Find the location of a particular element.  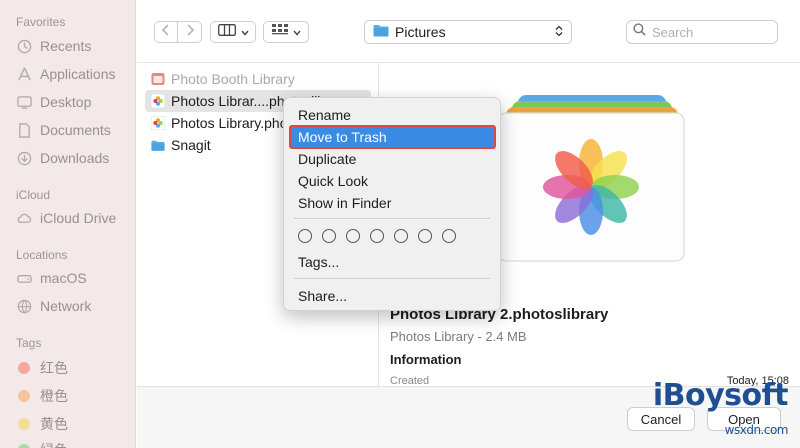

sidebar-item-downloads: Downloads is located at coordinates (62, 158).